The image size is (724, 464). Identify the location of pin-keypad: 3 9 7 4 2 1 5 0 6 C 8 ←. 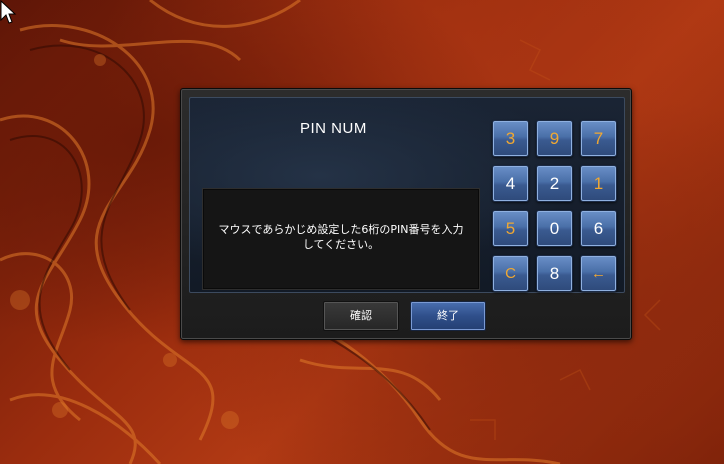
(557, 207).